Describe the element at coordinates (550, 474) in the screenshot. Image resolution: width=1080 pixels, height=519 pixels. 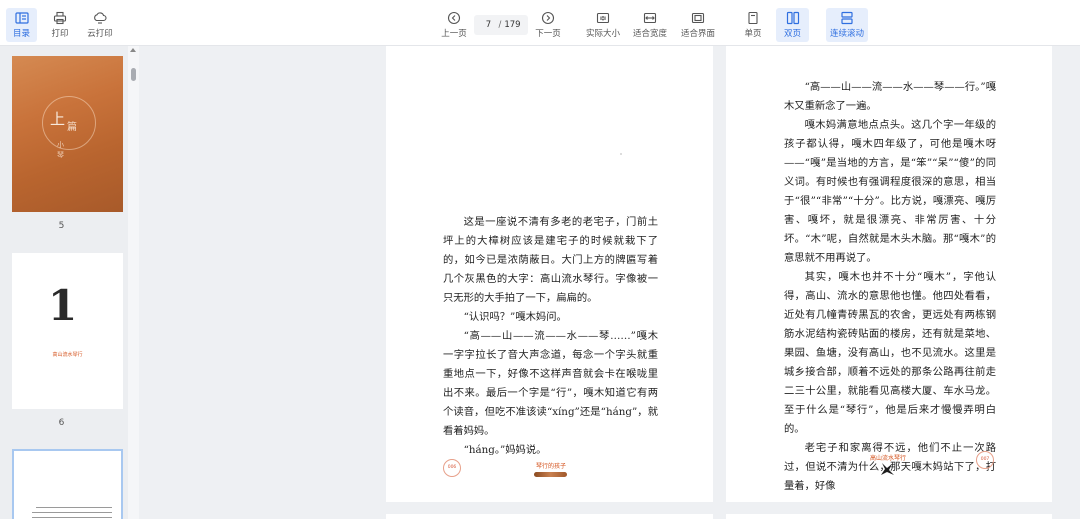
I see `footer-brush-decoration` at that location.